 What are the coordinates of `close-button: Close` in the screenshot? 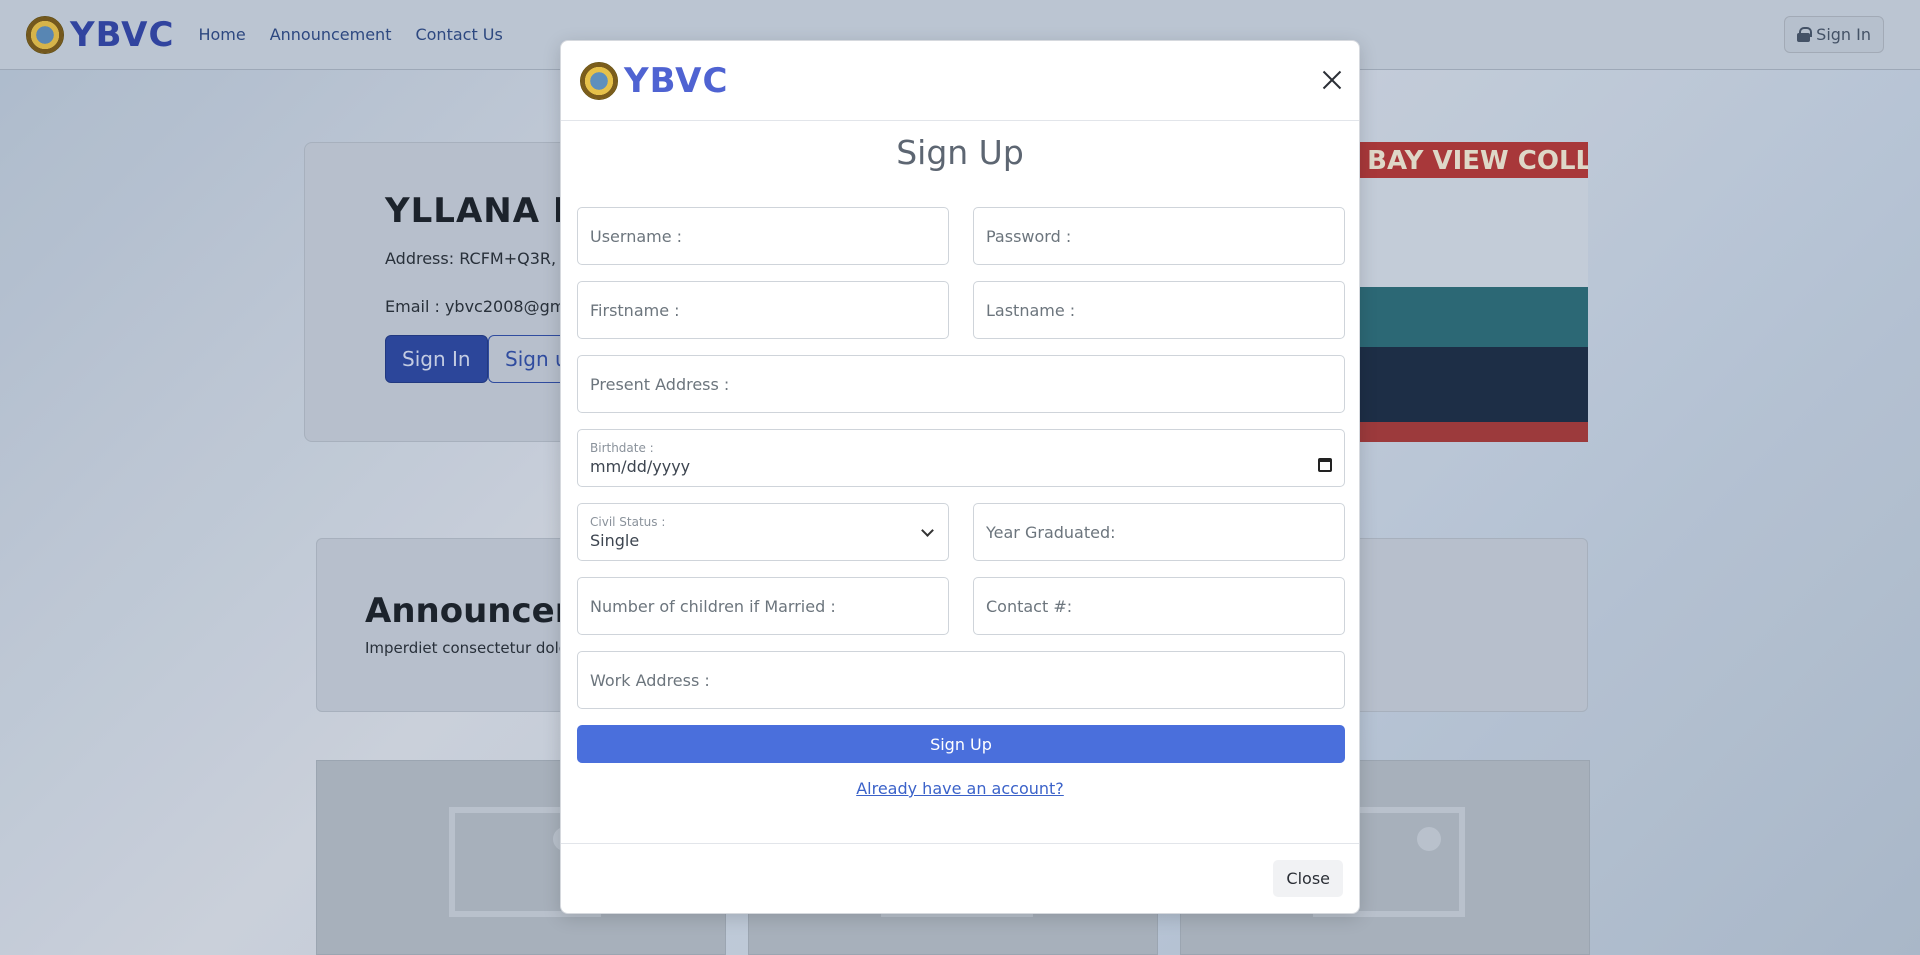 It's located at (1308, 878).